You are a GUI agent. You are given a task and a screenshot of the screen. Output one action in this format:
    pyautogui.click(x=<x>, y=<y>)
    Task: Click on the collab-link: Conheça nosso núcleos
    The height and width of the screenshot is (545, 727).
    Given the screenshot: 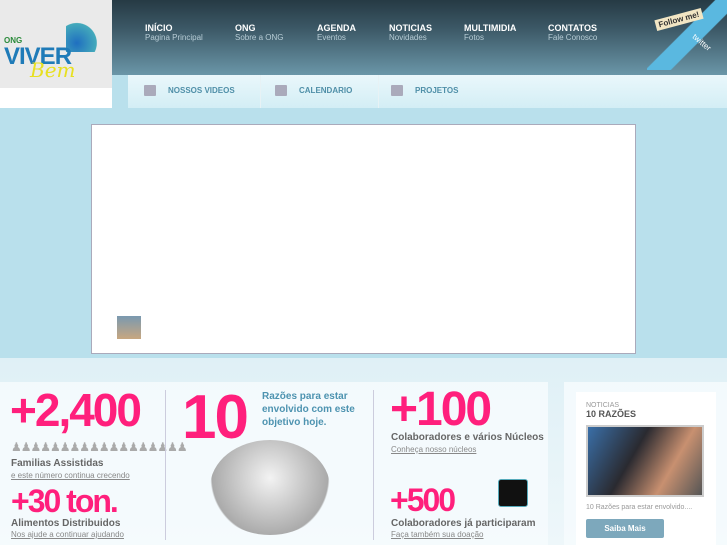 What is the action you would take?
    pyautogui.click(x=433, y=449)
    